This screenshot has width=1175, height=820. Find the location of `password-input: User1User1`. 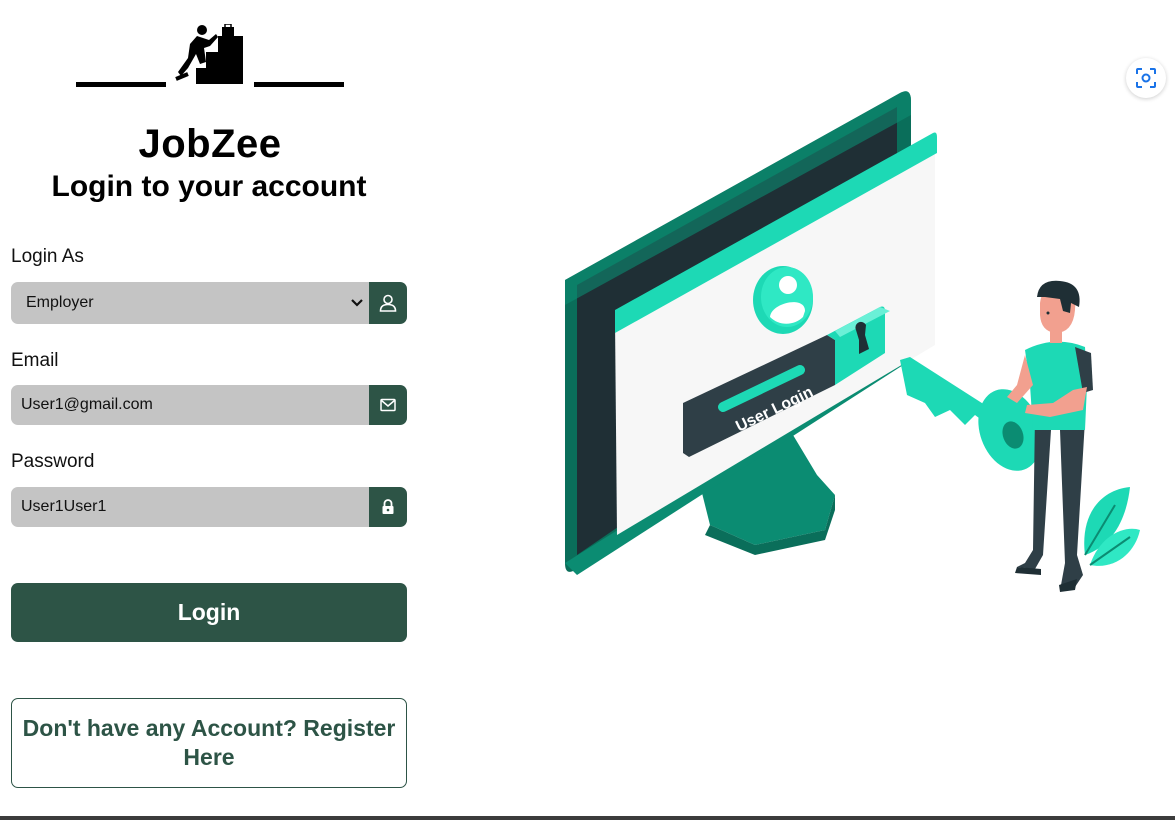

password-input: User1User1 is located at coordinates (190, 507).